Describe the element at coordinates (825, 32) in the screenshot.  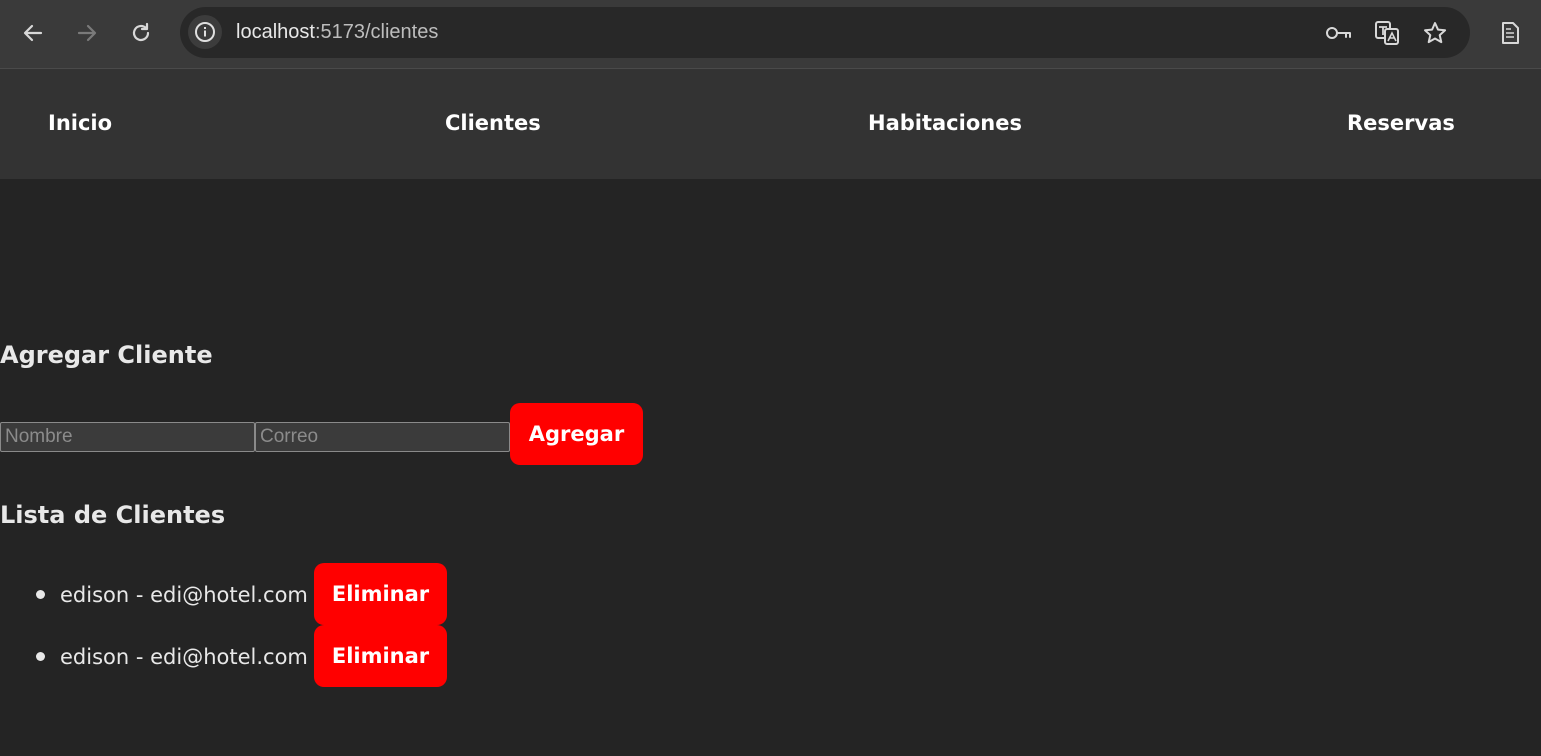
I see `address-bar: localhost:5173/clientes` at that location.